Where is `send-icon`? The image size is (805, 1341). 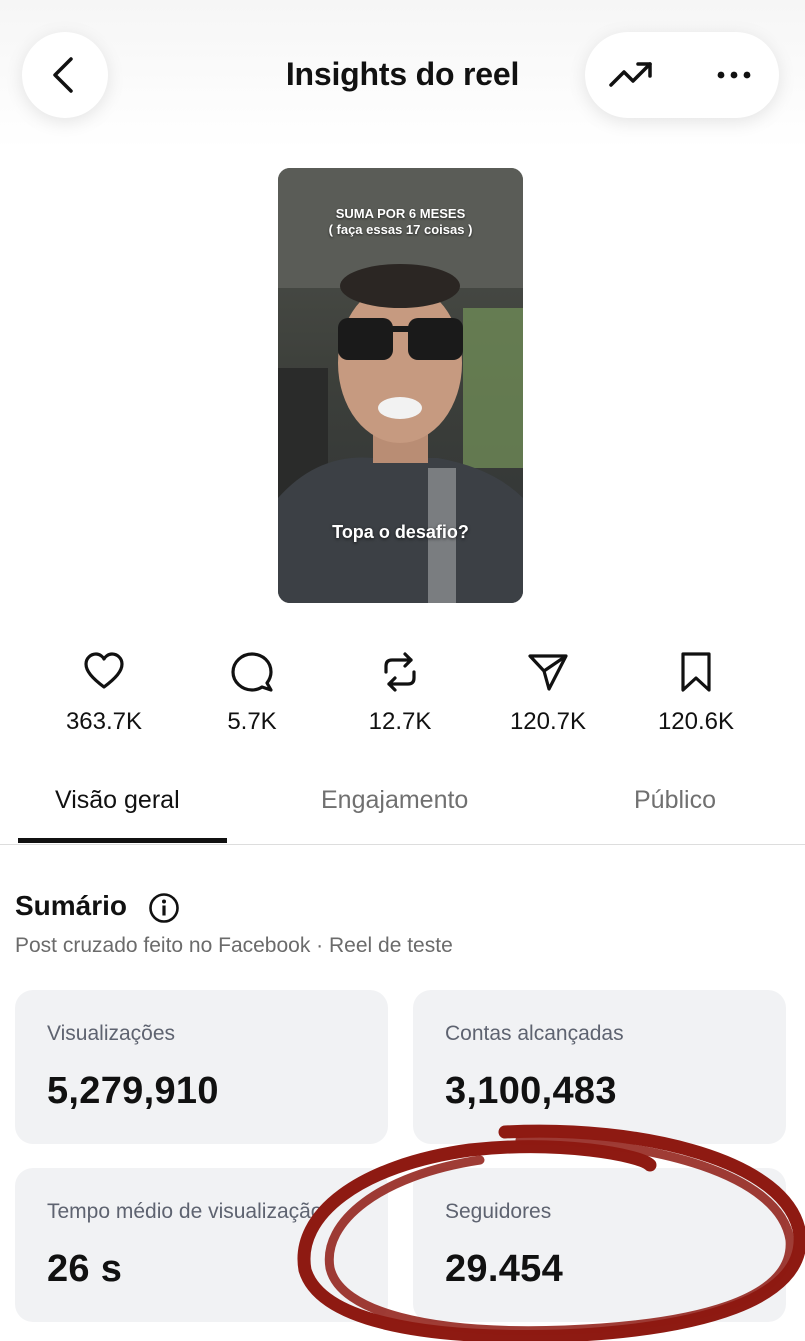 send-icon is located at coordinates (548, 672).